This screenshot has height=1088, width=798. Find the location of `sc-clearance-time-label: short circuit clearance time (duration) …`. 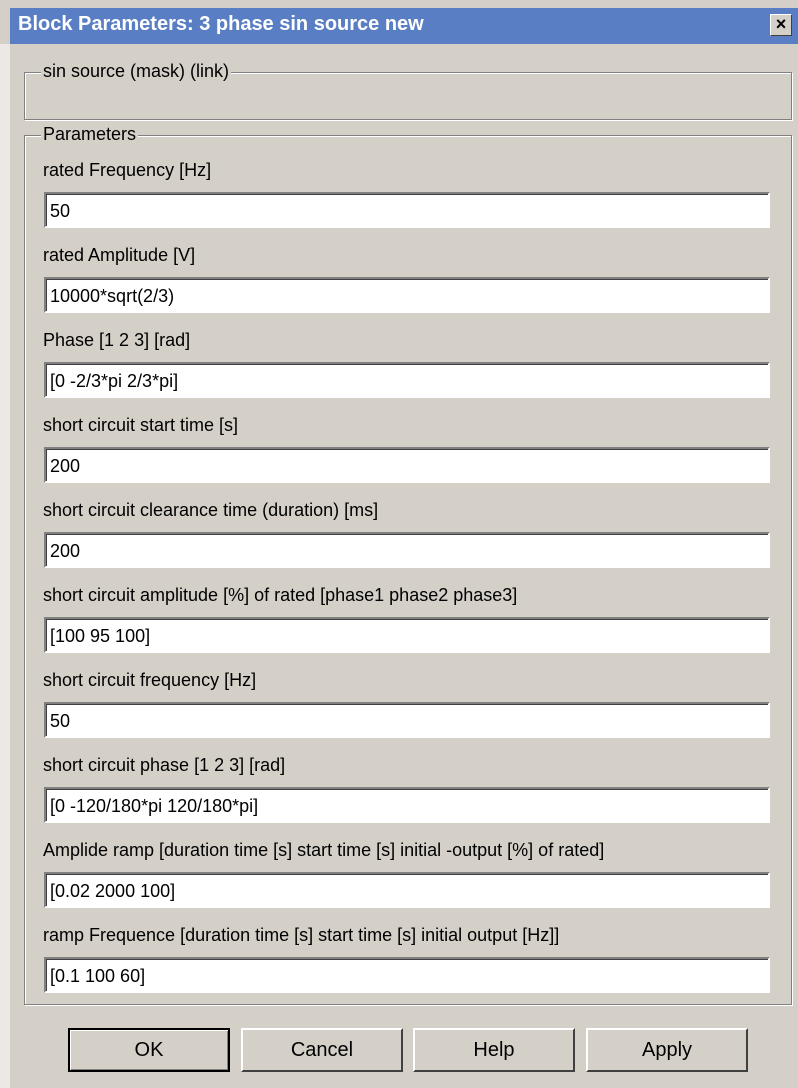

sc-clearance-time-label: short circuit clearance time (duration) … is located at coordinates (211, 510).